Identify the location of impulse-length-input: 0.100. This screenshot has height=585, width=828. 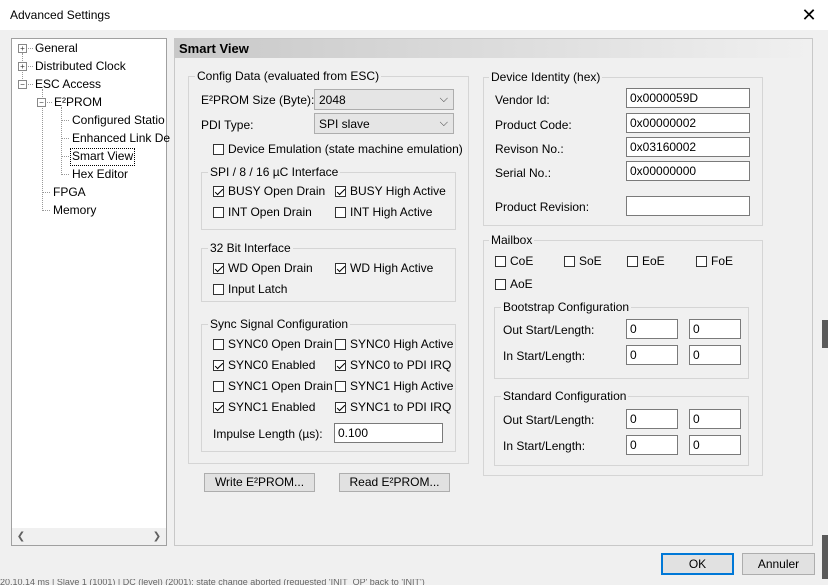
(388, 433).